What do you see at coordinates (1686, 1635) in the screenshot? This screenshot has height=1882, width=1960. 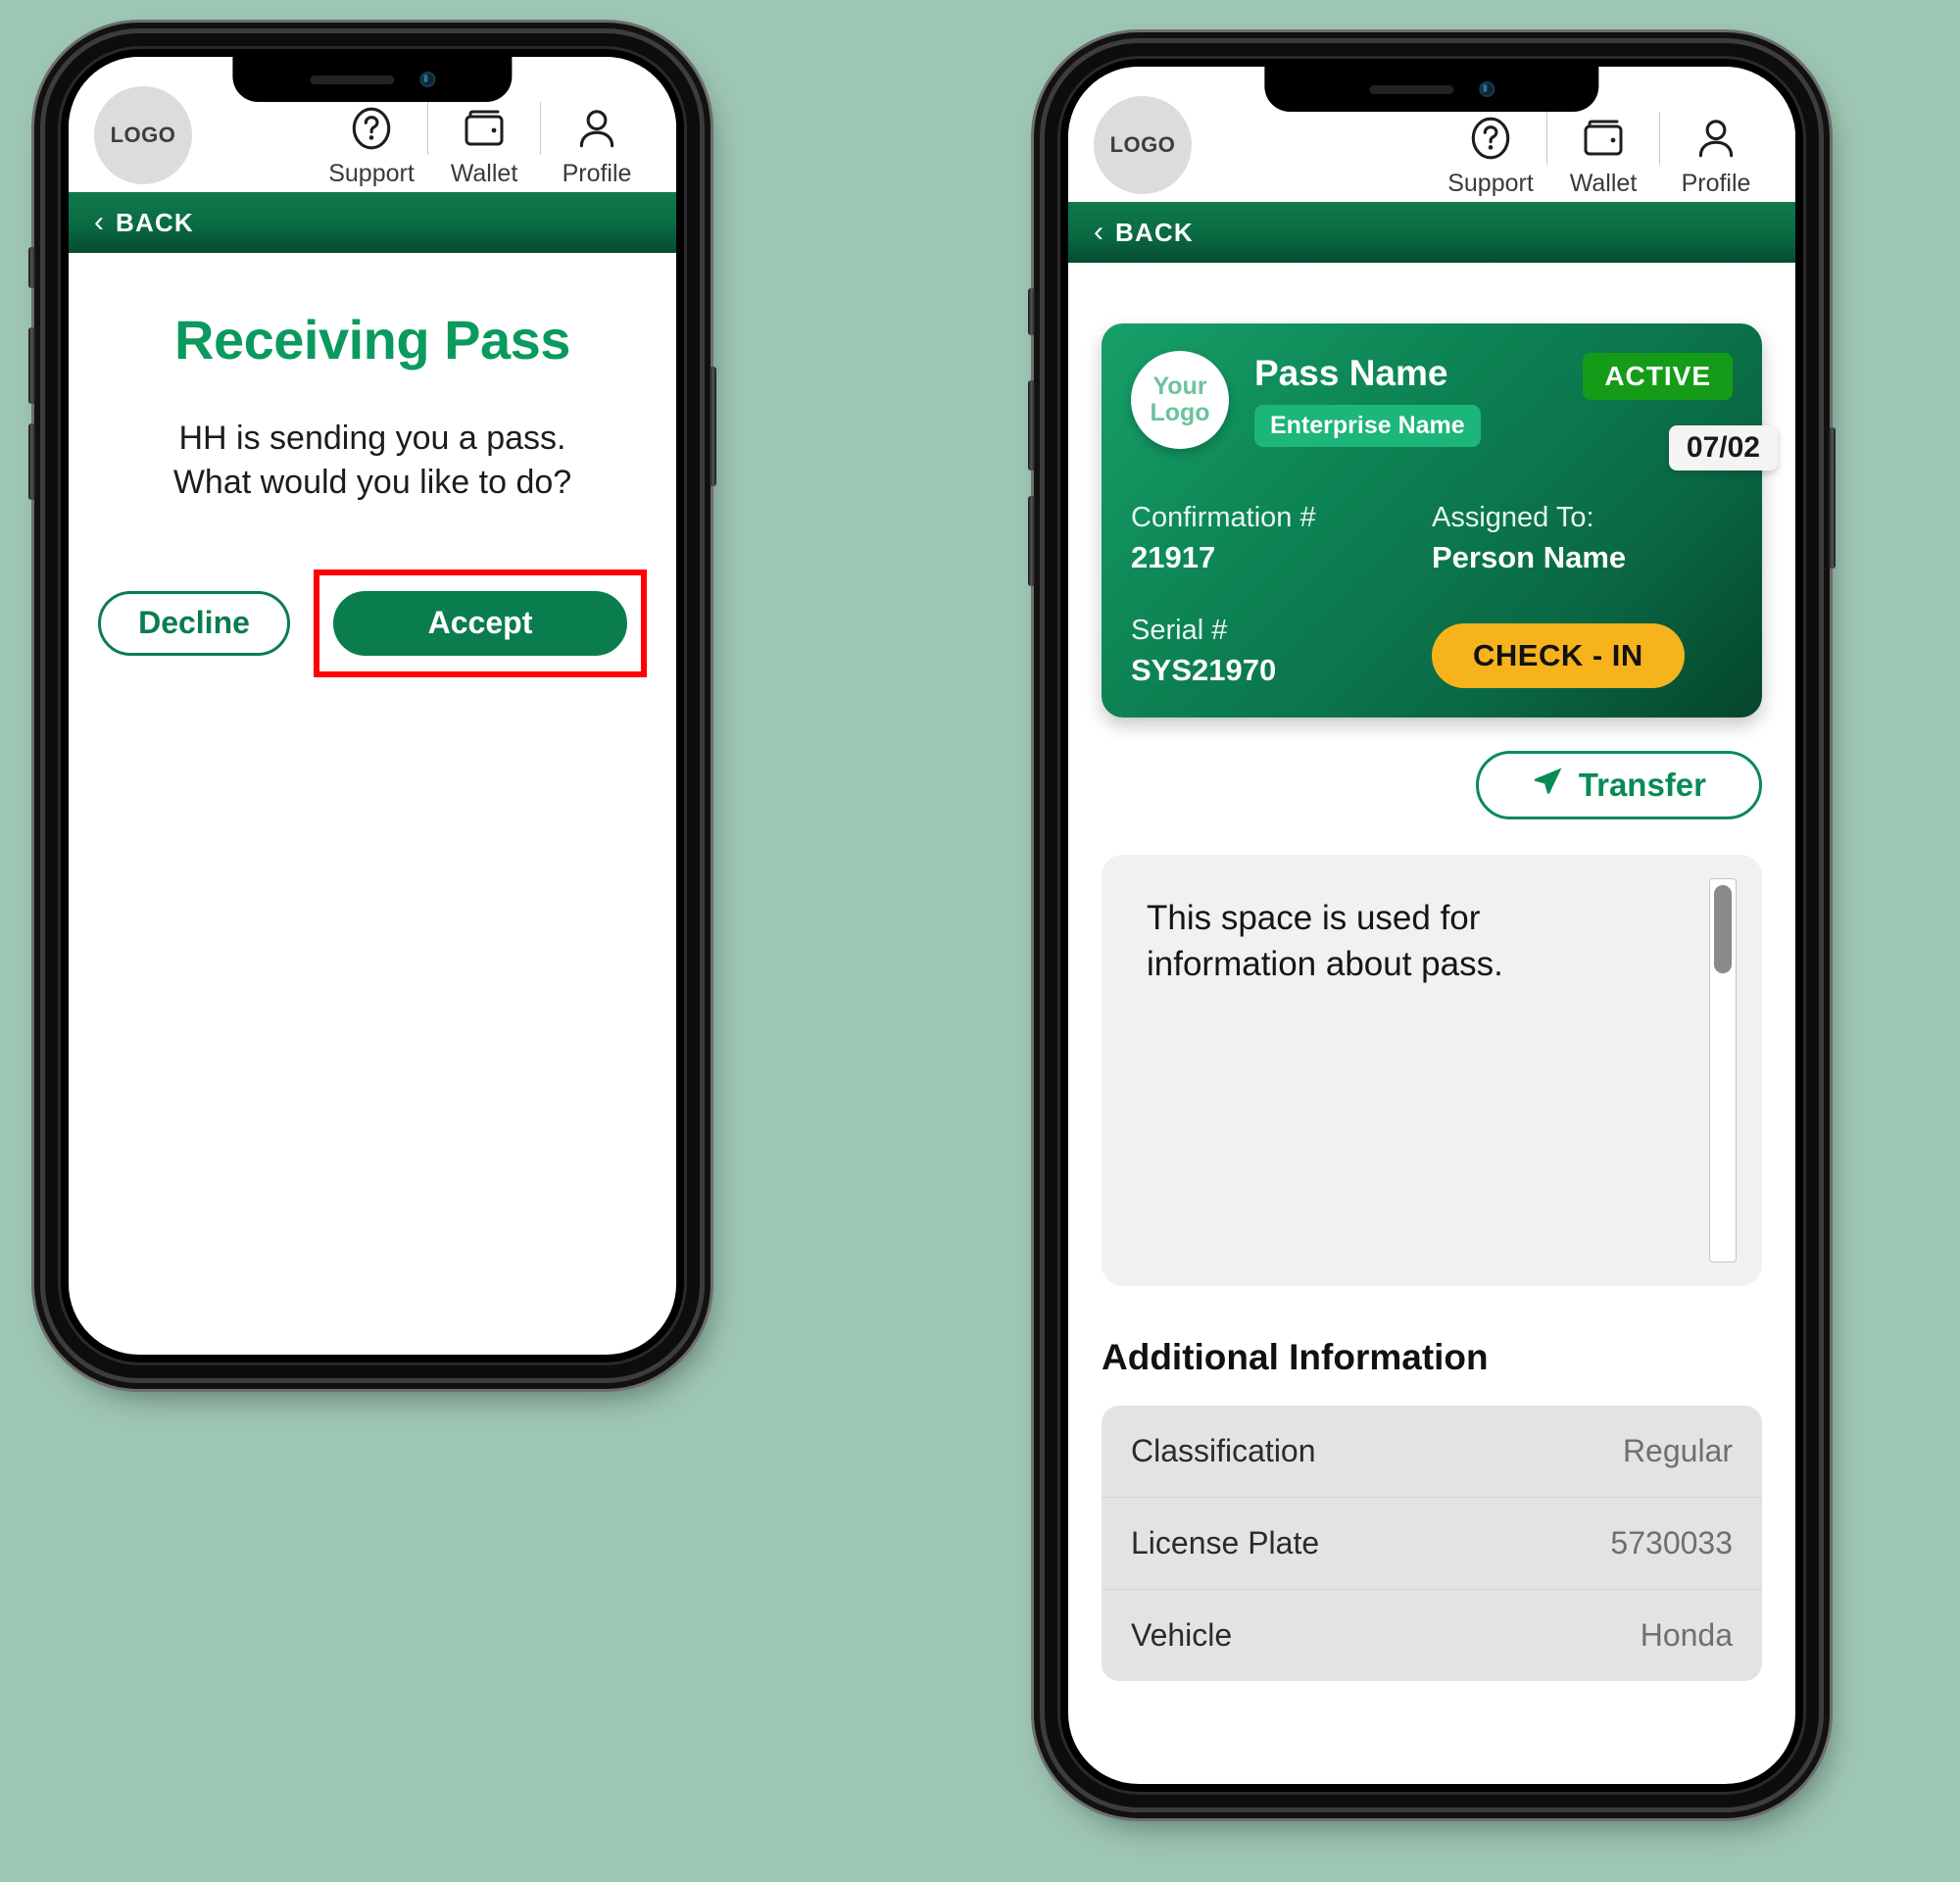 I see `table-row-value: Honda` at bounding box center [1686, 1635].